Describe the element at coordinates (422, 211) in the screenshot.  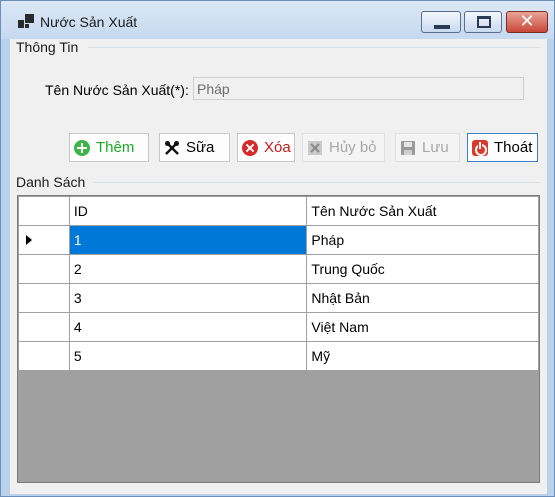
I see `column-header-name: Tên Nước Sản Xuất` at that location.